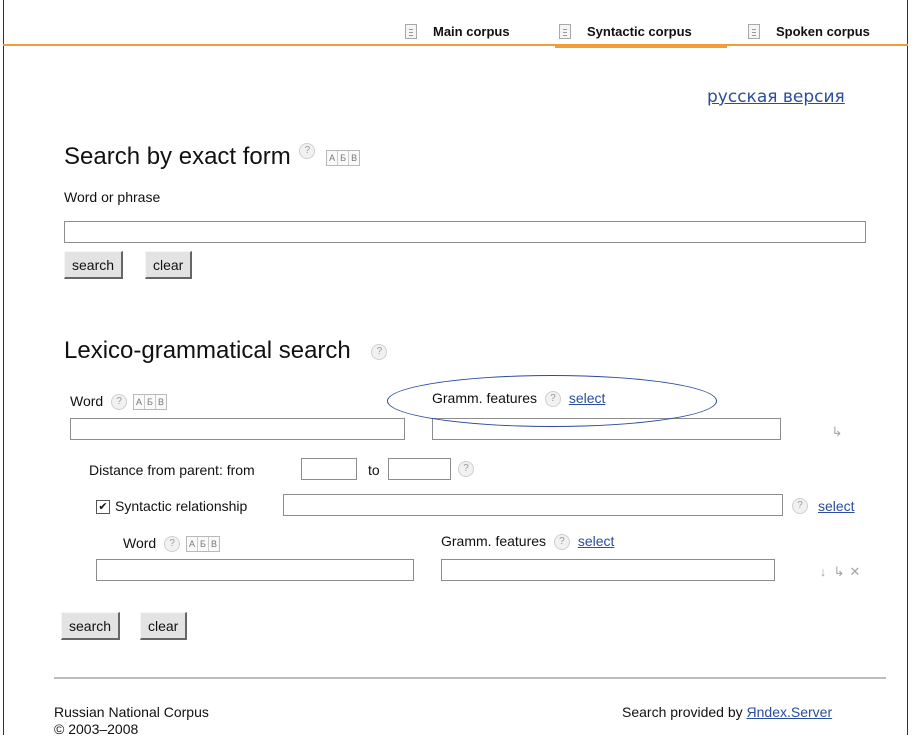 The height and width of the screenshot is (737, 914). I want to click on gramm-features-text: Gramm. features, so click(494, 541).